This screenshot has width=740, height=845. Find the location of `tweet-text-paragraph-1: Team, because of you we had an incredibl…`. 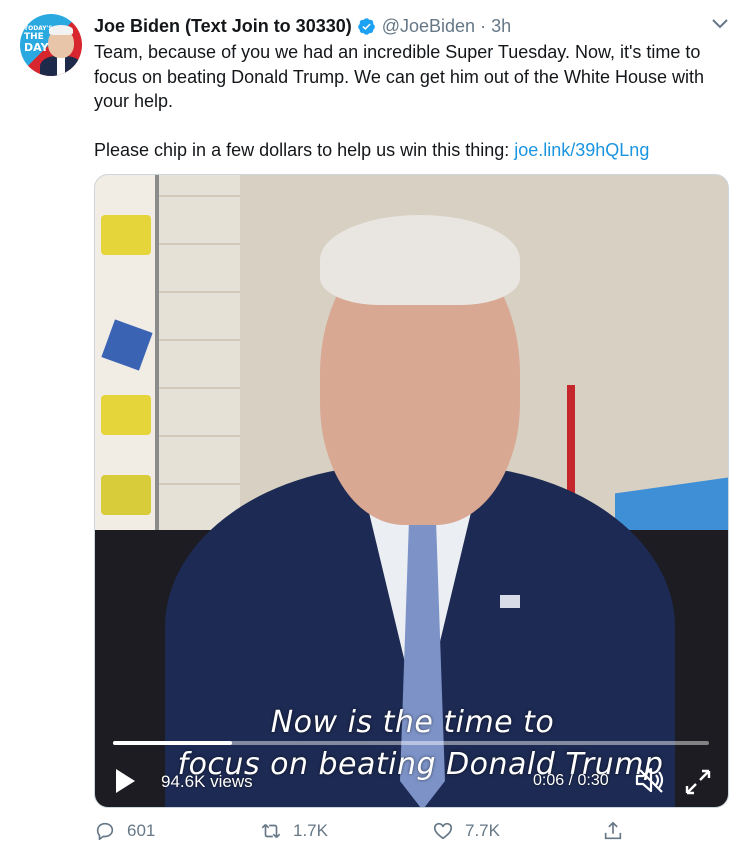

tweet-text-paragraph-1: Team, because of you we had an incredibl… is located at coordinates (399, 76).